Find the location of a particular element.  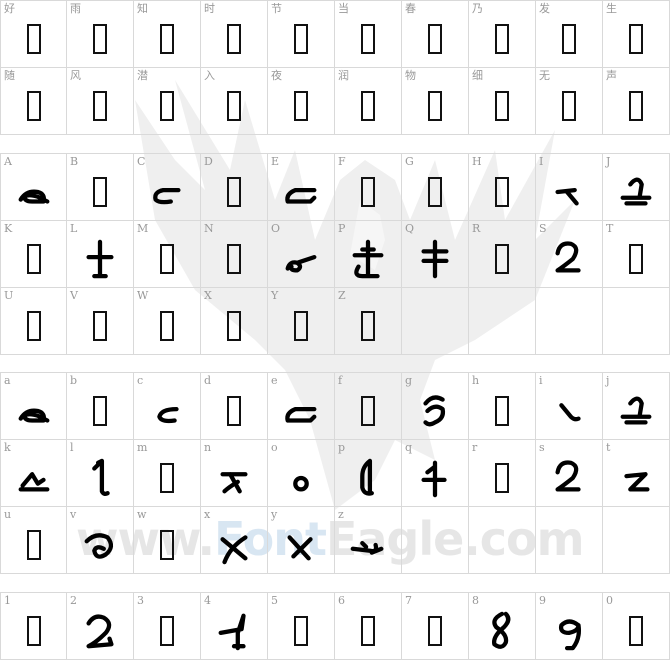

glyph-row: A B C D E F G H I J is located at coordinates (335, 187).